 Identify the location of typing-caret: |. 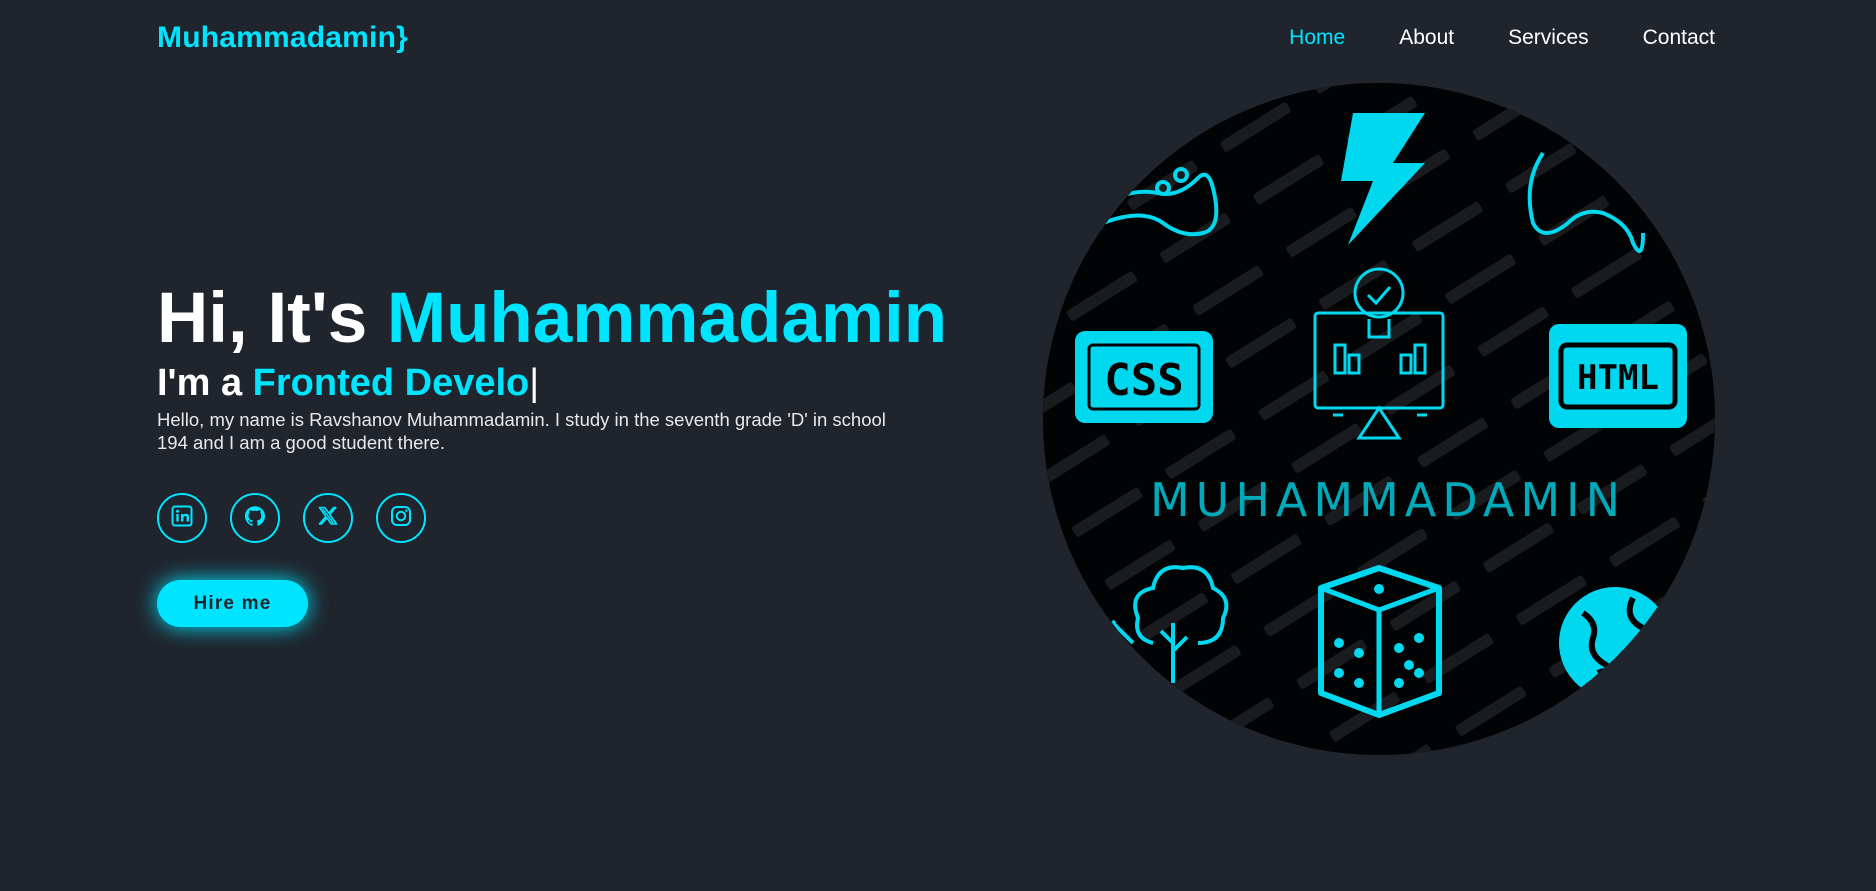
(534, 383).